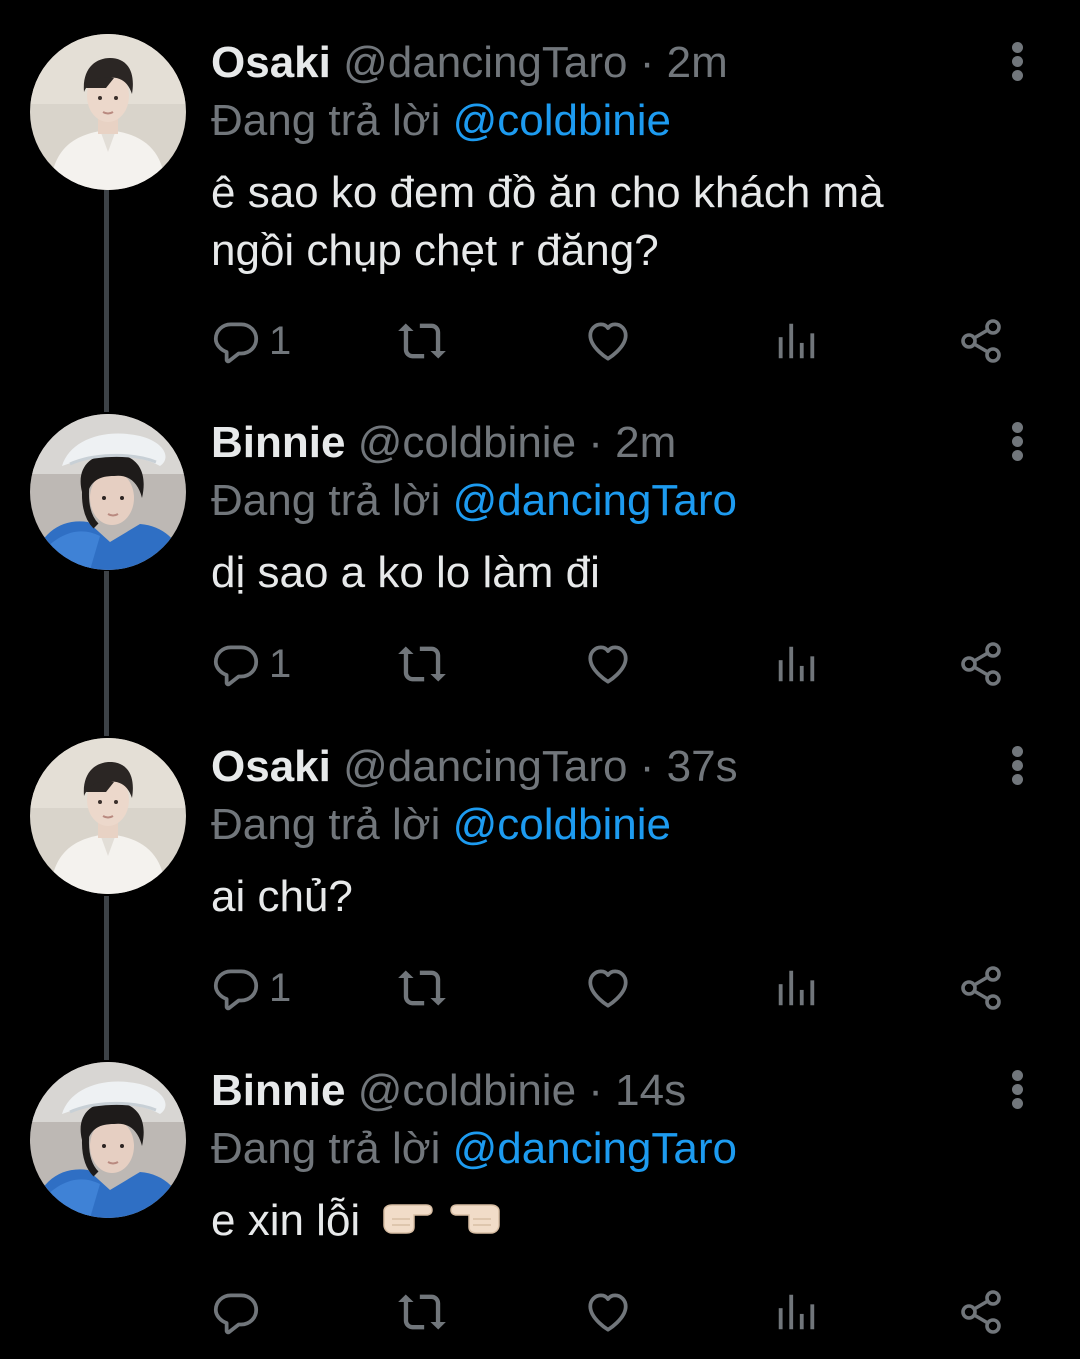 Image resolution: width=1080 pixels, height=1359 pixels. I want to click on tweet-text: dị sao a ko lo làm đi, so click(625, 573).